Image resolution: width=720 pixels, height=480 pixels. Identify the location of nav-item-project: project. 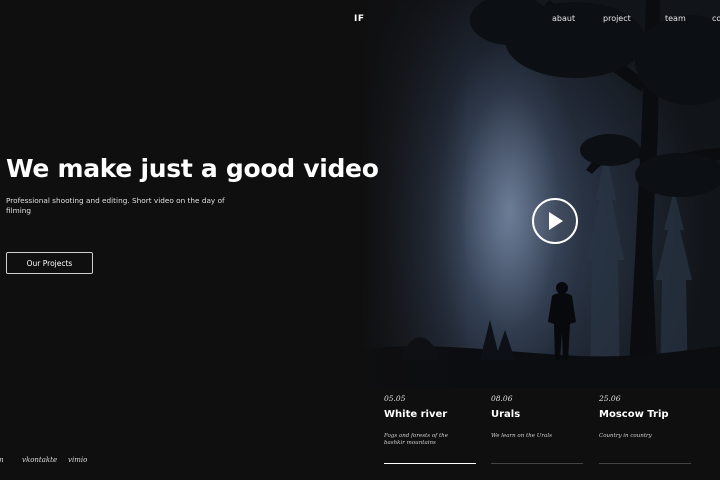
(617, 18).